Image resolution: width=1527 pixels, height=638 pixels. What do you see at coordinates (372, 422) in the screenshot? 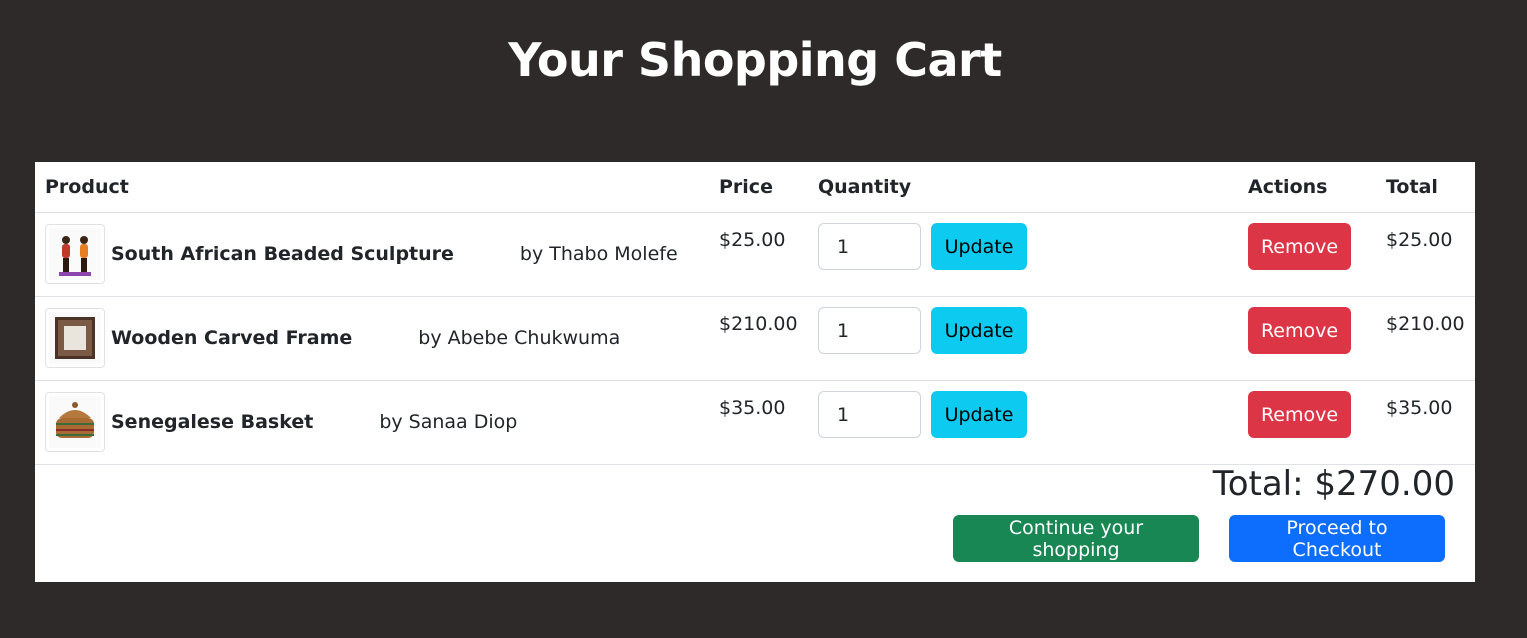
I see `product-cell: Senegalese Basket by Sanaa Diop` at bounding box center [372, 422].